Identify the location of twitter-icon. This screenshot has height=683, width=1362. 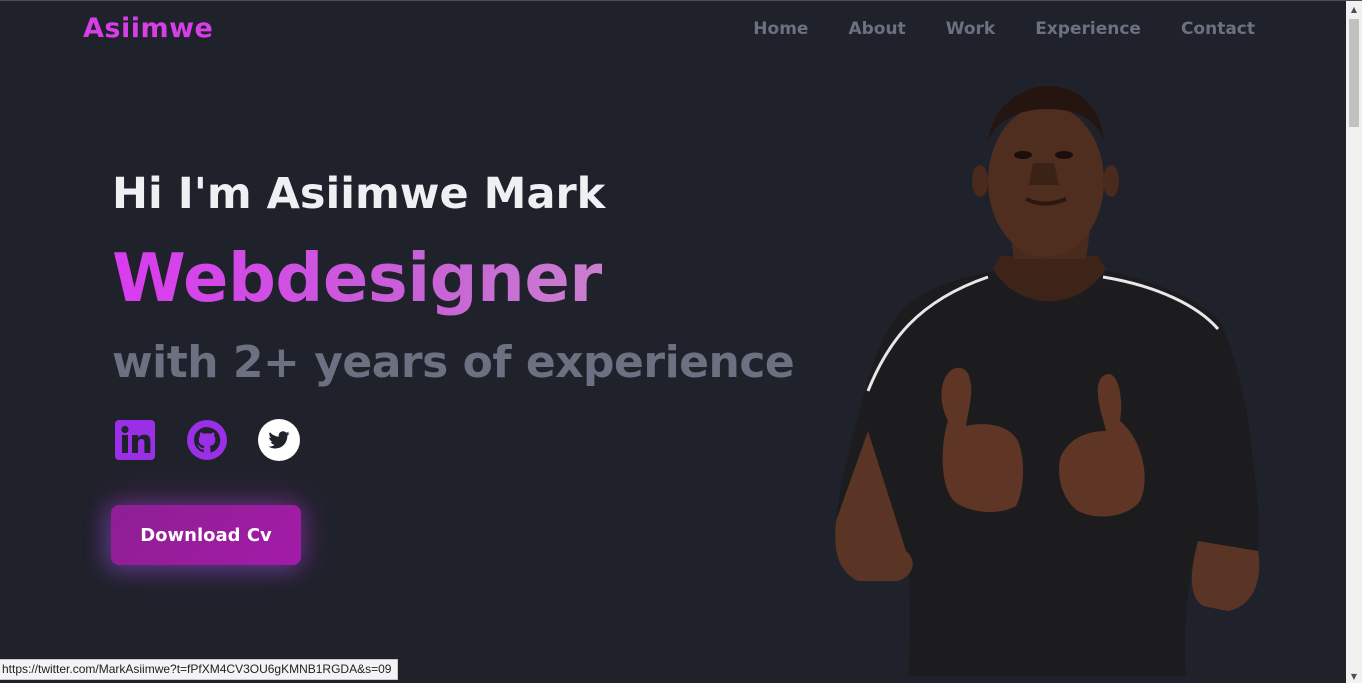
(279, 440).